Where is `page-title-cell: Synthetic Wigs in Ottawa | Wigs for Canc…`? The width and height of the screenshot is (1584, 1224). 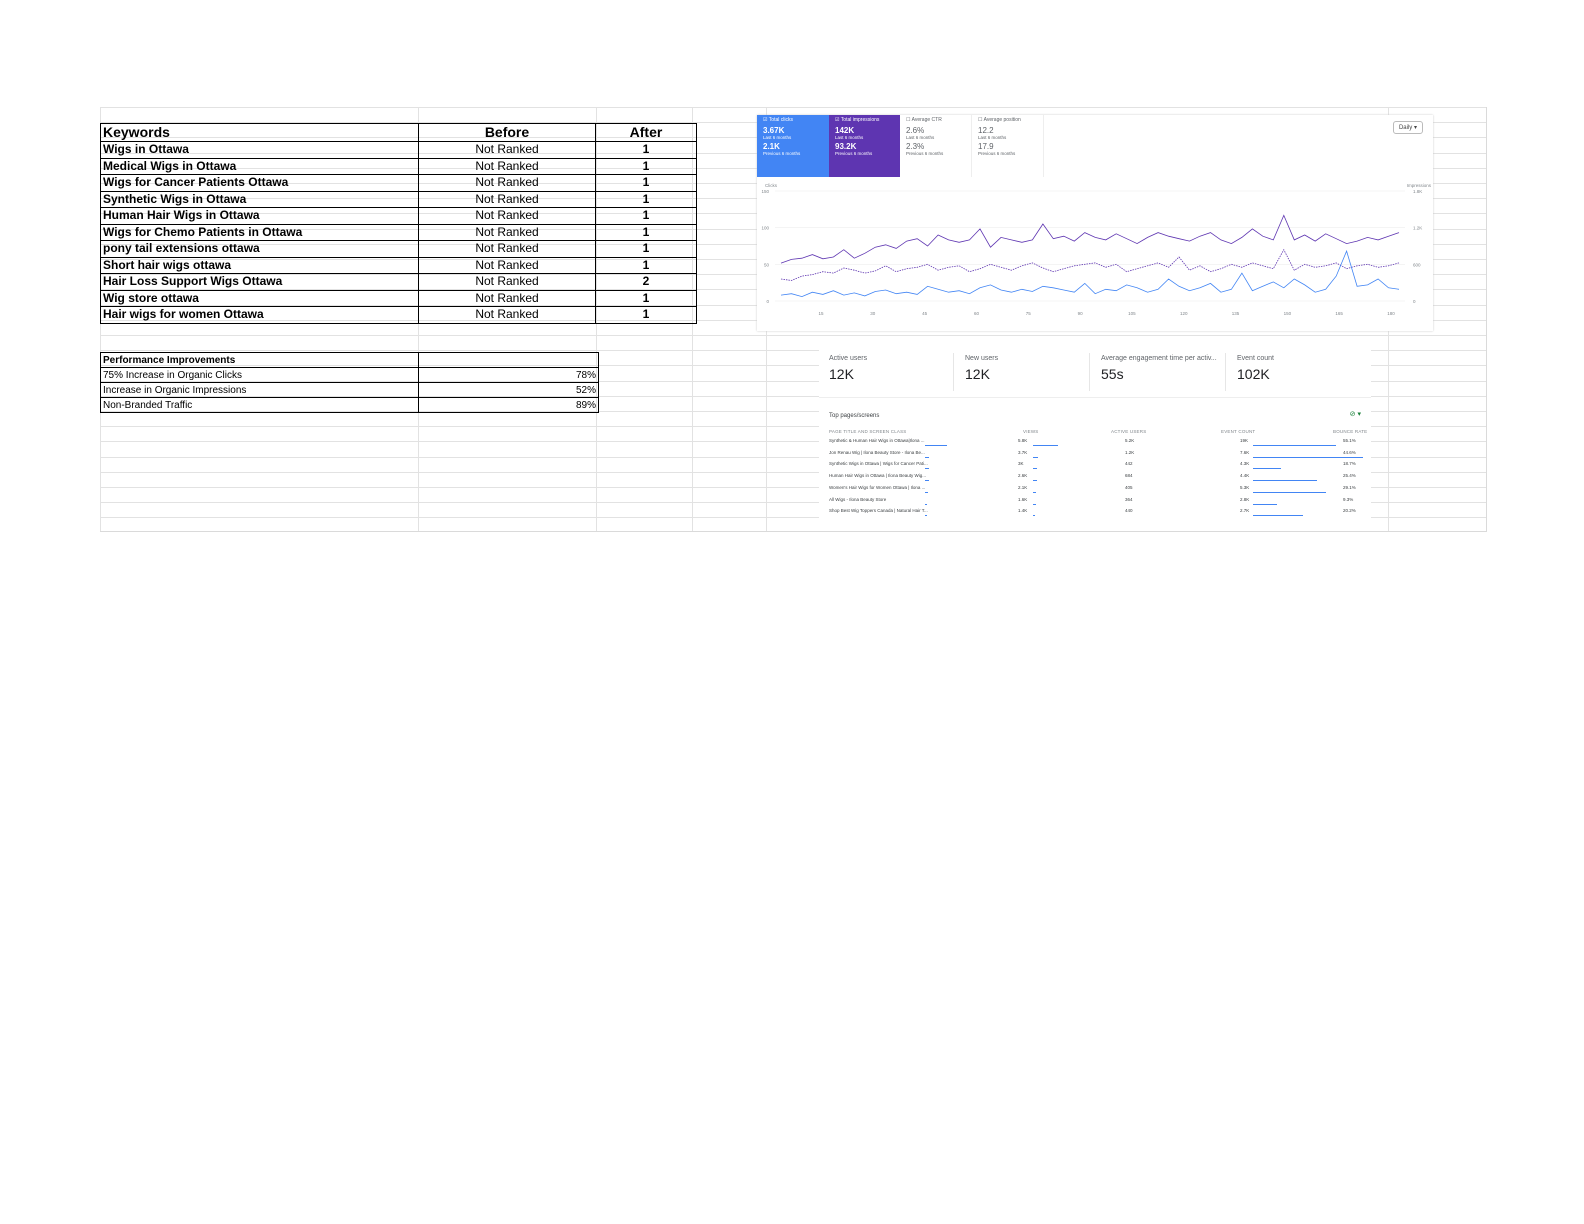
page-title-cell: Synthetic Wigs in Ottawa | Wigs for Canc… is located at coordinates (878, 464).